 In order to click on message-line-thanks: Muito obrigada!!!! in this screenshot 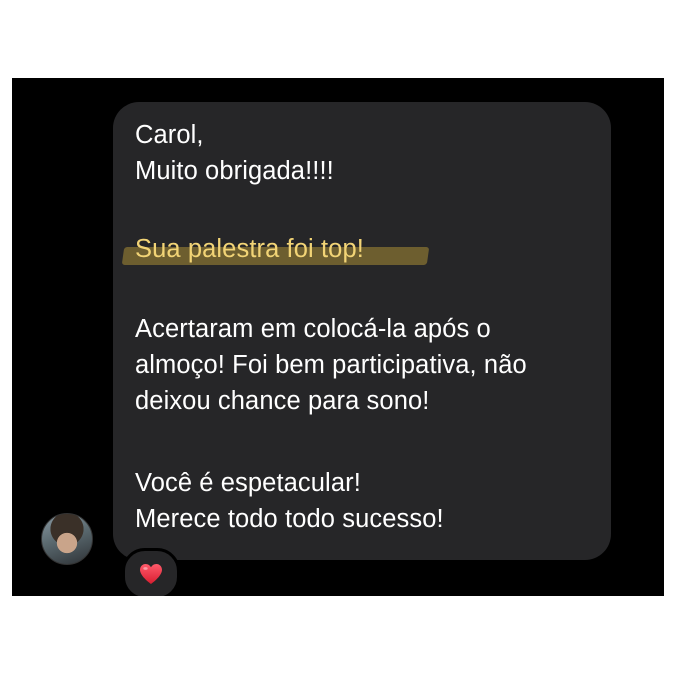, I will do `click(234, 171)`.